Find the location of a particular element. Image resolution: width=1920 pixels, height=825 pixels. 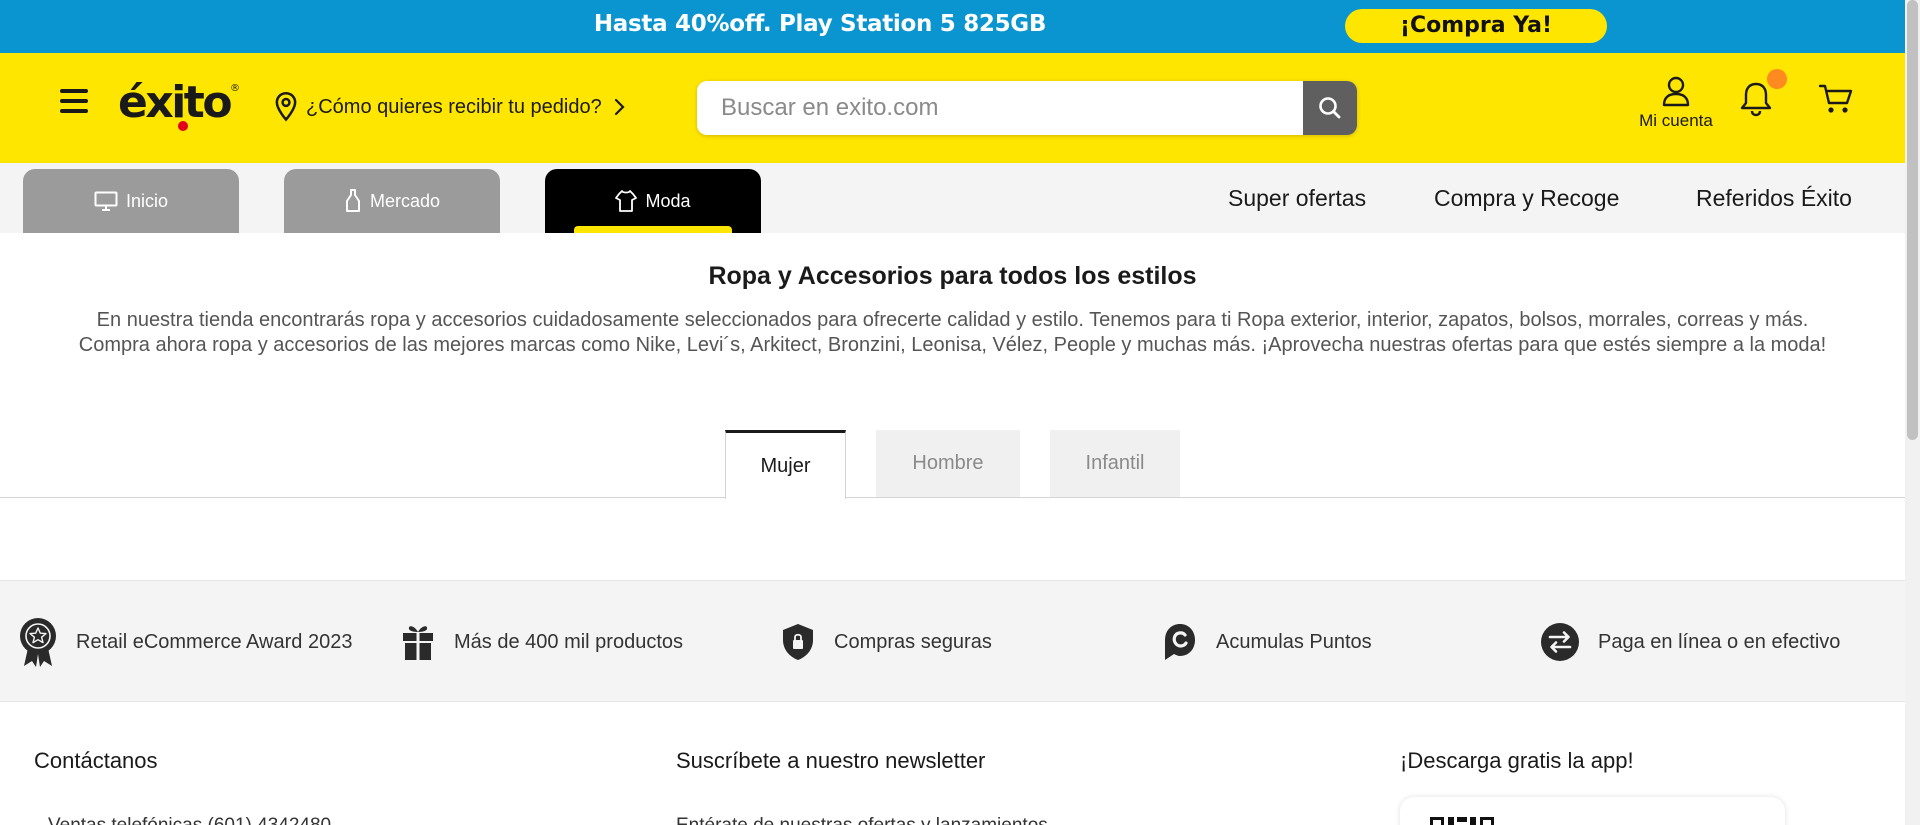

store-tab-label: Moda is located at coordinates (668, 200).